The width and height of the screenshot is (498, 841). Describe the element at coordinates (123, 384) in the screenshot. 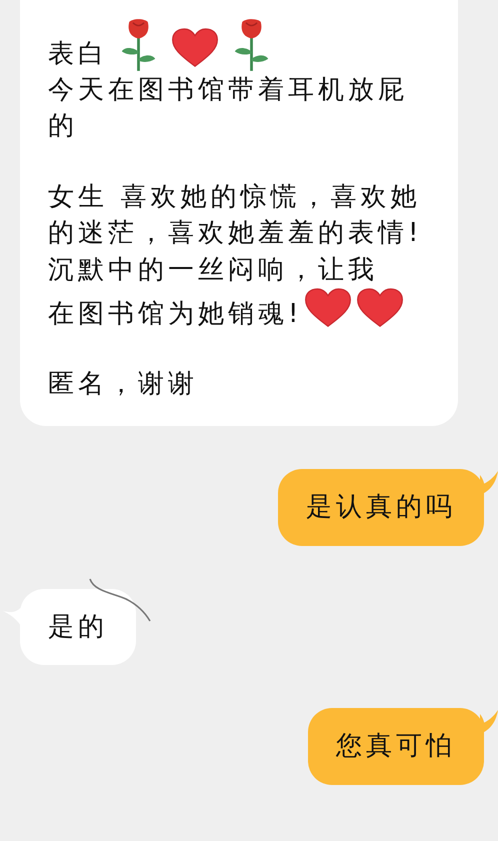

I see `message-text: 匿名，谢谢` at that location.